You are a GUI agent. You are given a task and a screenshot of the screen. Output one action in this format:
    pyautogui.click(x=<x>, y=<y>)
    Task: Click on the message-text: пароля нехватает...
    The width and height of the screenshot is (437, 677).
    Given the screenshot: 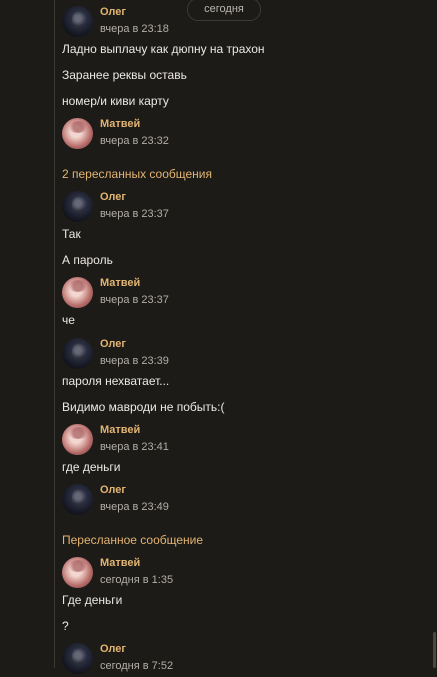 What is the action you would take?
    pyautogui.click(x=116, y=381)
    